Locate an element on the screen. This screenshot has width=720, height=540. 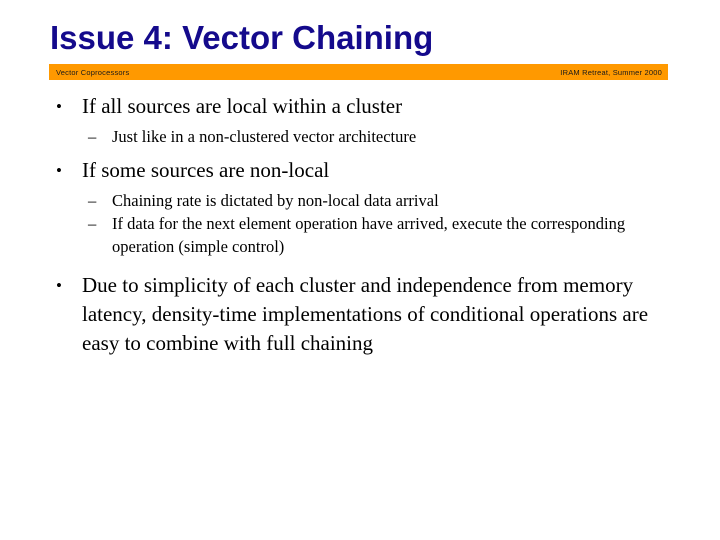
page-title: Issue 4: Vector Chaining is located at coordinates (242, 37).